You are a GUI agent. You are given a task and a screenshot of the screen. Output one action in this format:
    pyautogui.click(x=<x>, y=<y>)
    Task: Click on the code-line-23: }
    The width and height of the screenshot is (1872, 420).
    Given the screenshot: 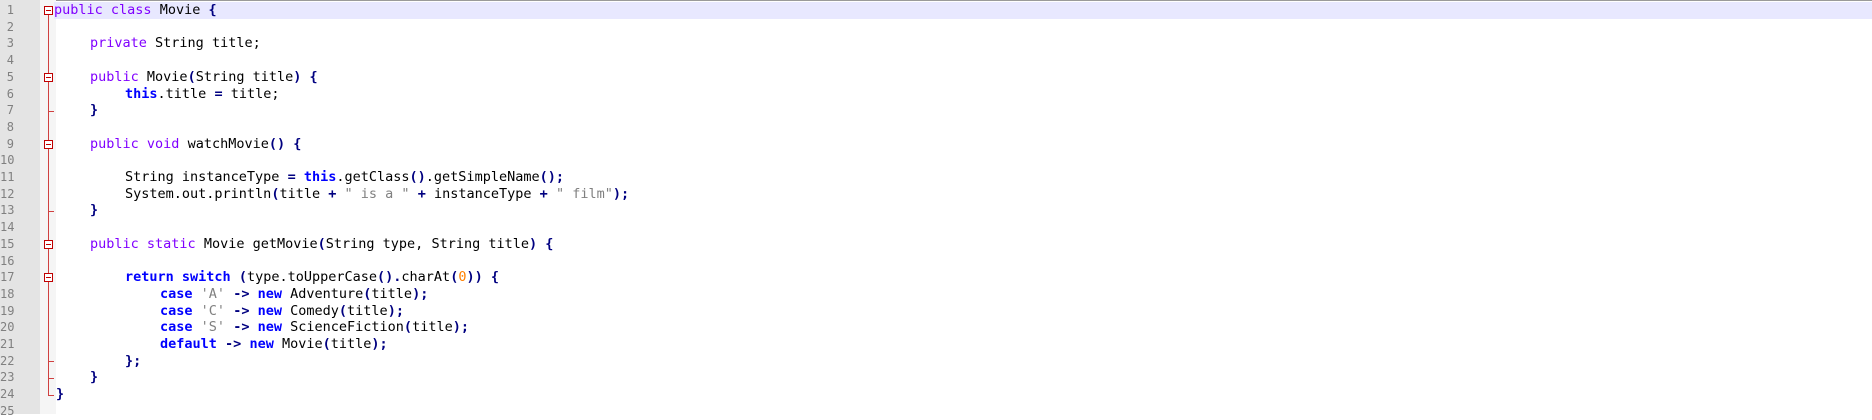 What is the action you would take?
    pyautogui.click(x=94, y=377)
    